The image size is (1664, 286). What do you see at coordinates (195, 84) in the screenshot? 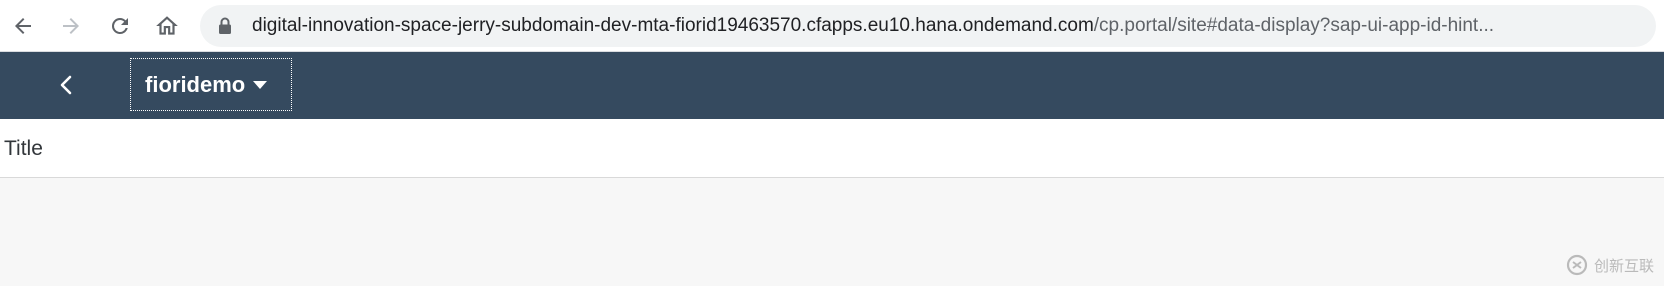
I see `app-title: fioridemo` at bounding box center [195, 84].